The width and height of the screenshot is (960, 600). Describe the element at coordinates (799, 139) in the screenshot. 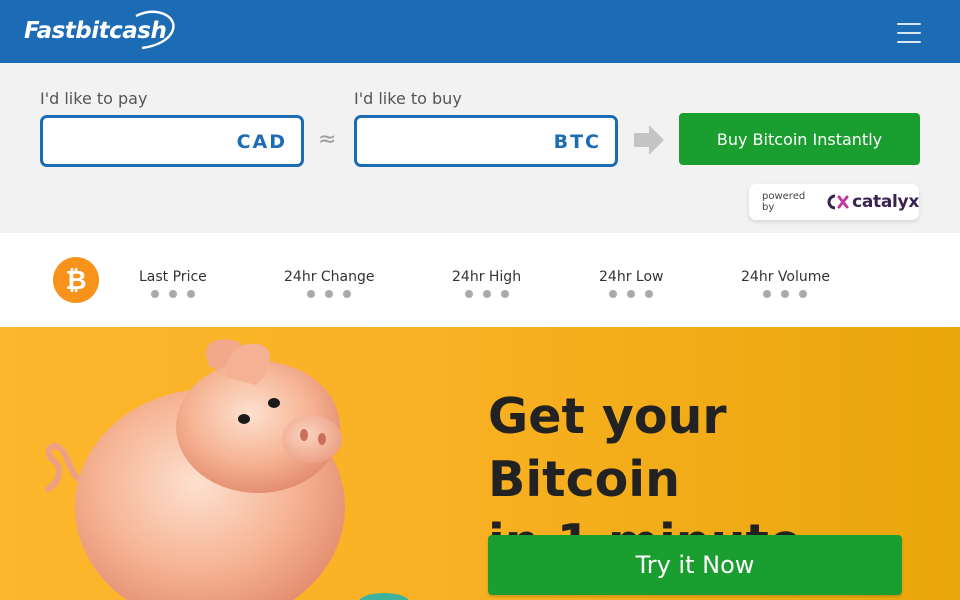

I see `buy-bitcoin-button: Buy Bitcoin Instantly` at that location.